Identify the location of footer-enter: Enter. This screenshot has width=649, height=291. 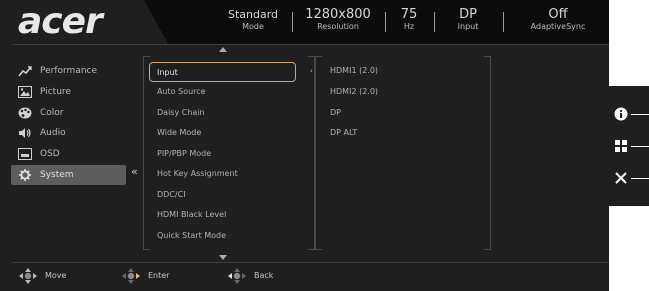
(160, 276).